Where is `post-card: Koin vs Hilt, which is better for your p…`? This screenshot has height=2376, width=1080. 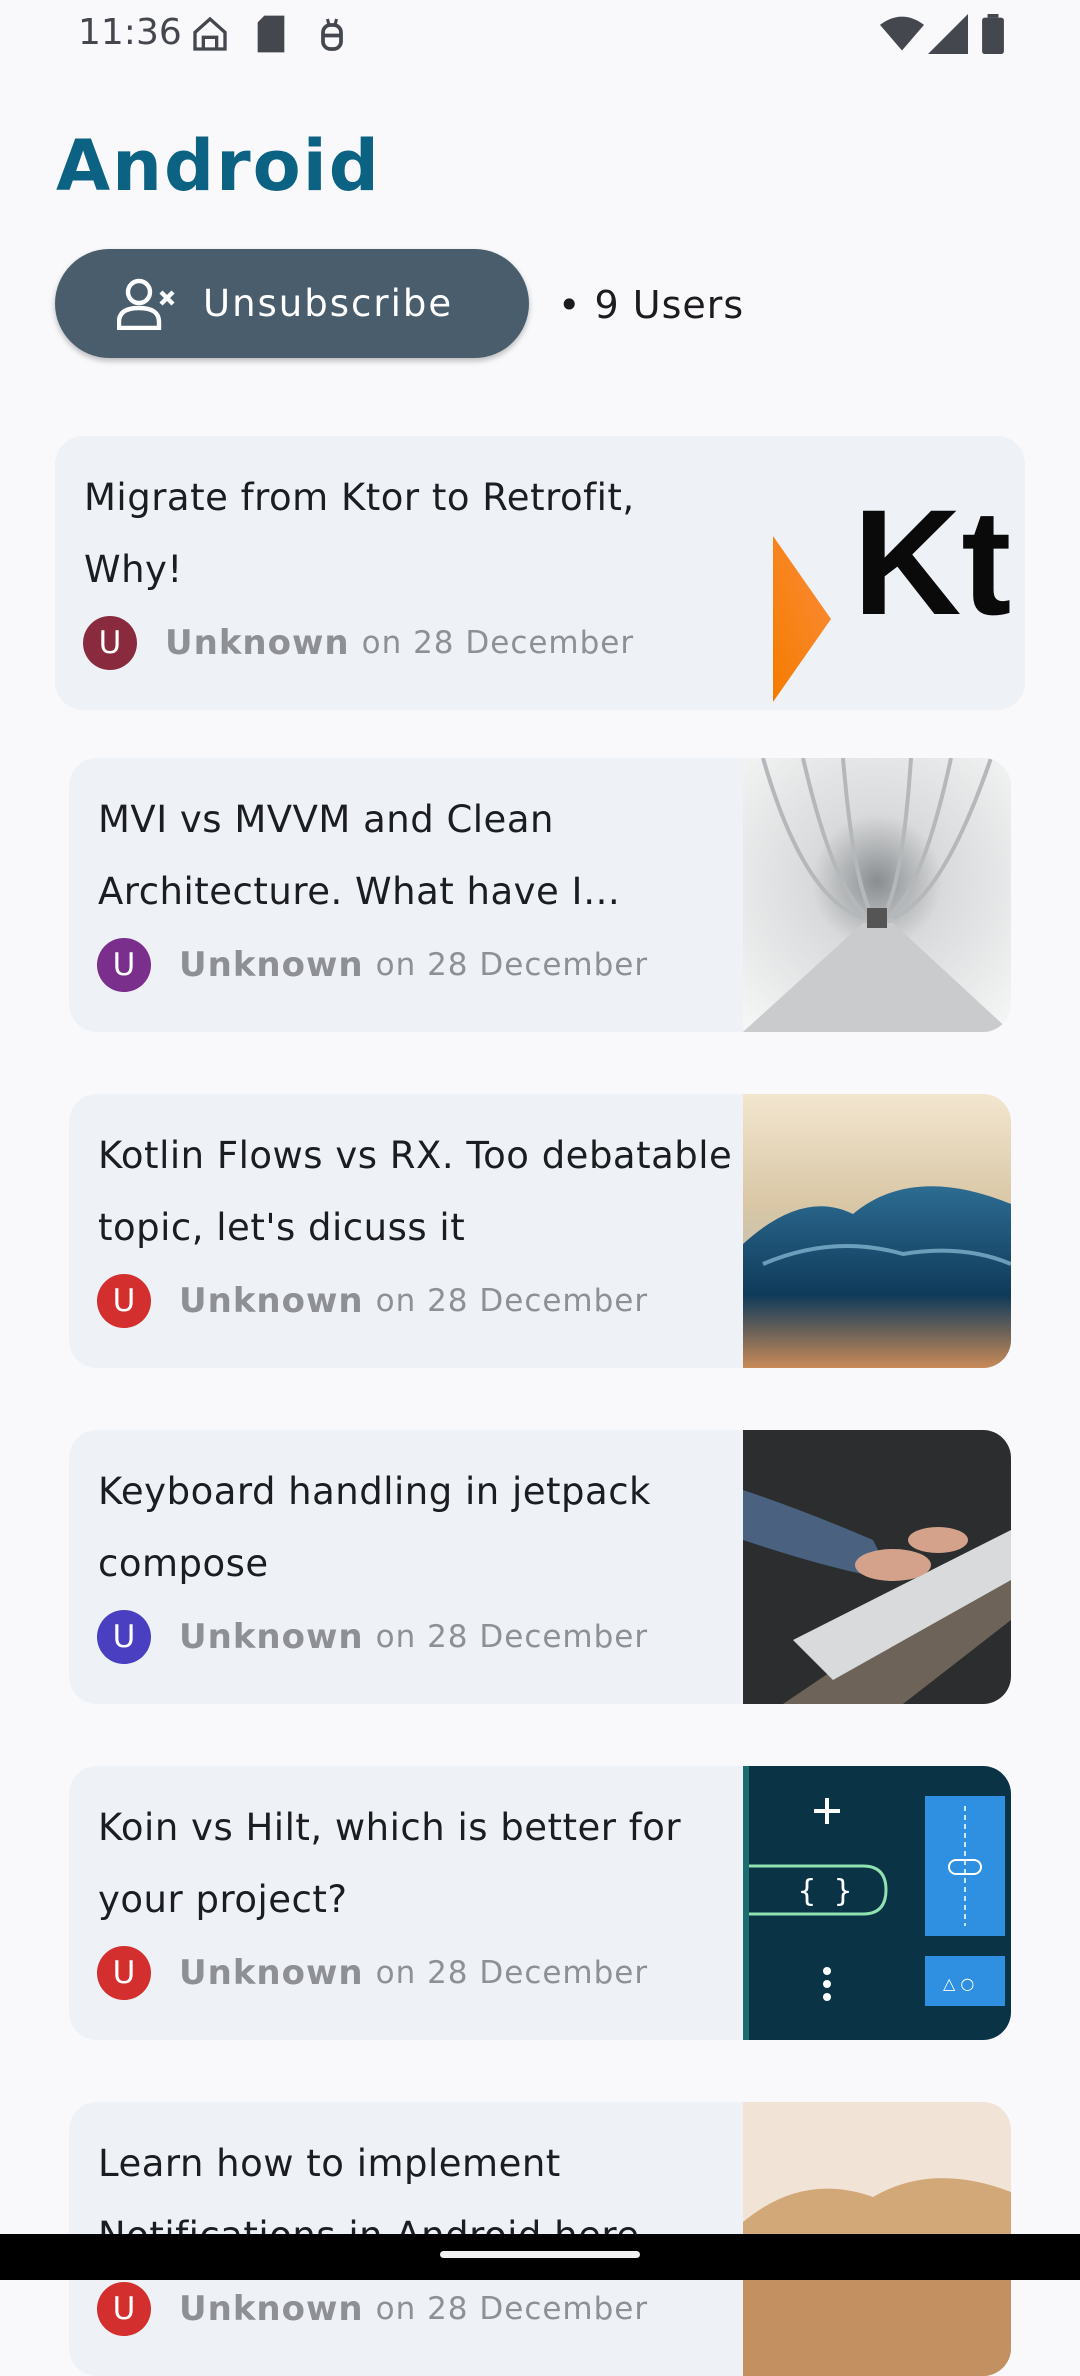 post-card: Koin vs Hilt, which is better for your p… is located at coordinates (540, 1903).